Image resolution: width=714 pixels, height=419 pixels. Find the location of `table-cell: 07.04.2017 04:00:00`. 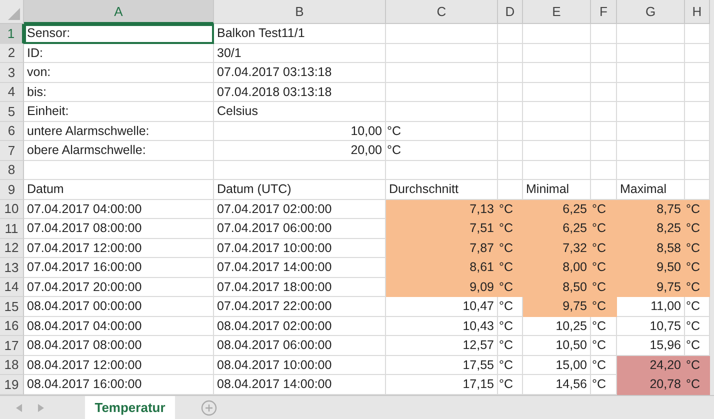

table-cell: 07.04.2017 04:00:00 is located at coordinates (119, 209).